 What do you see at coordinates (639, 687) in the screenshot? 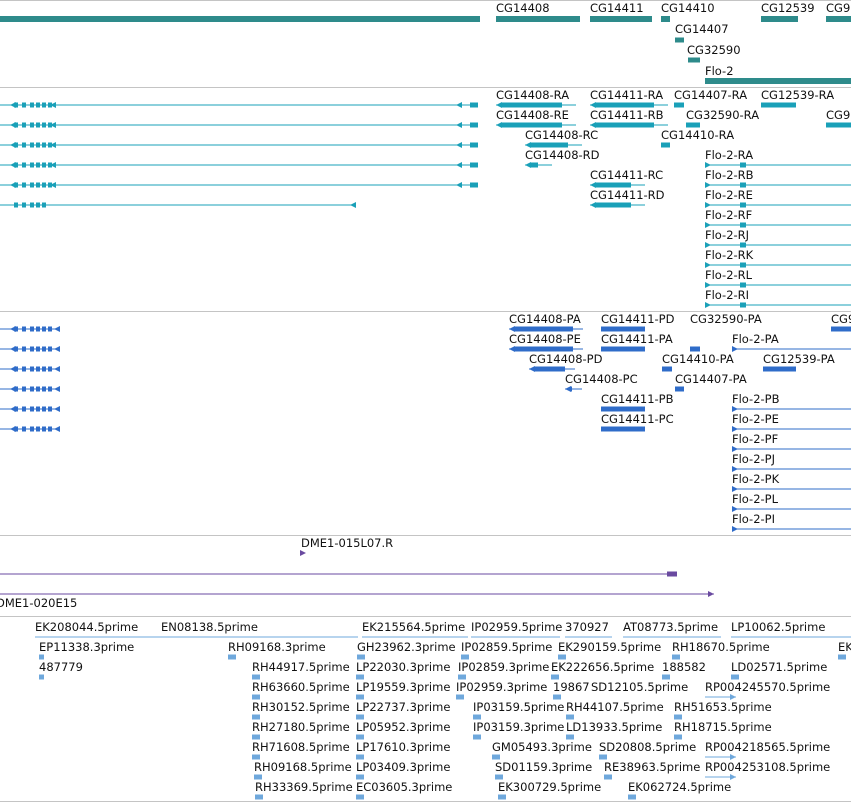
I see `est-label: SD12105.5prime` at bounding box center [639, 687].